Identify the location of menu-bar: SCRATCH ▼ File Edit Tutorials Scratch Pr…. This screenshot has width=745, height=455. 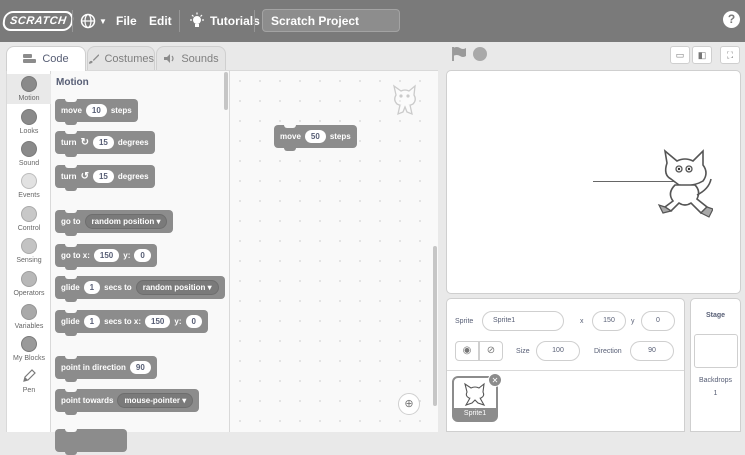
(372, 21).